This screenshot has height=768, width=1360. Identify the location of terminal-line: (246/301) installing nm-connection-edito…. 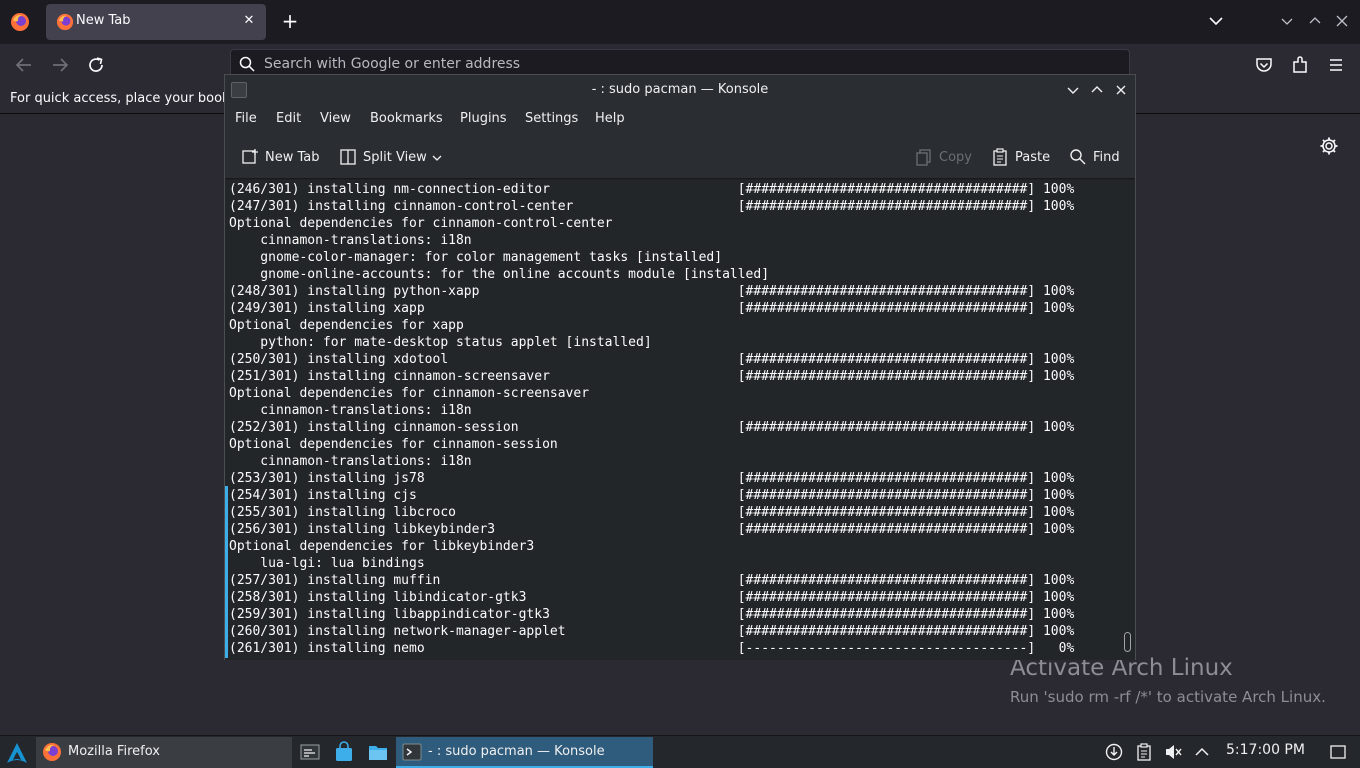
(652, 189).